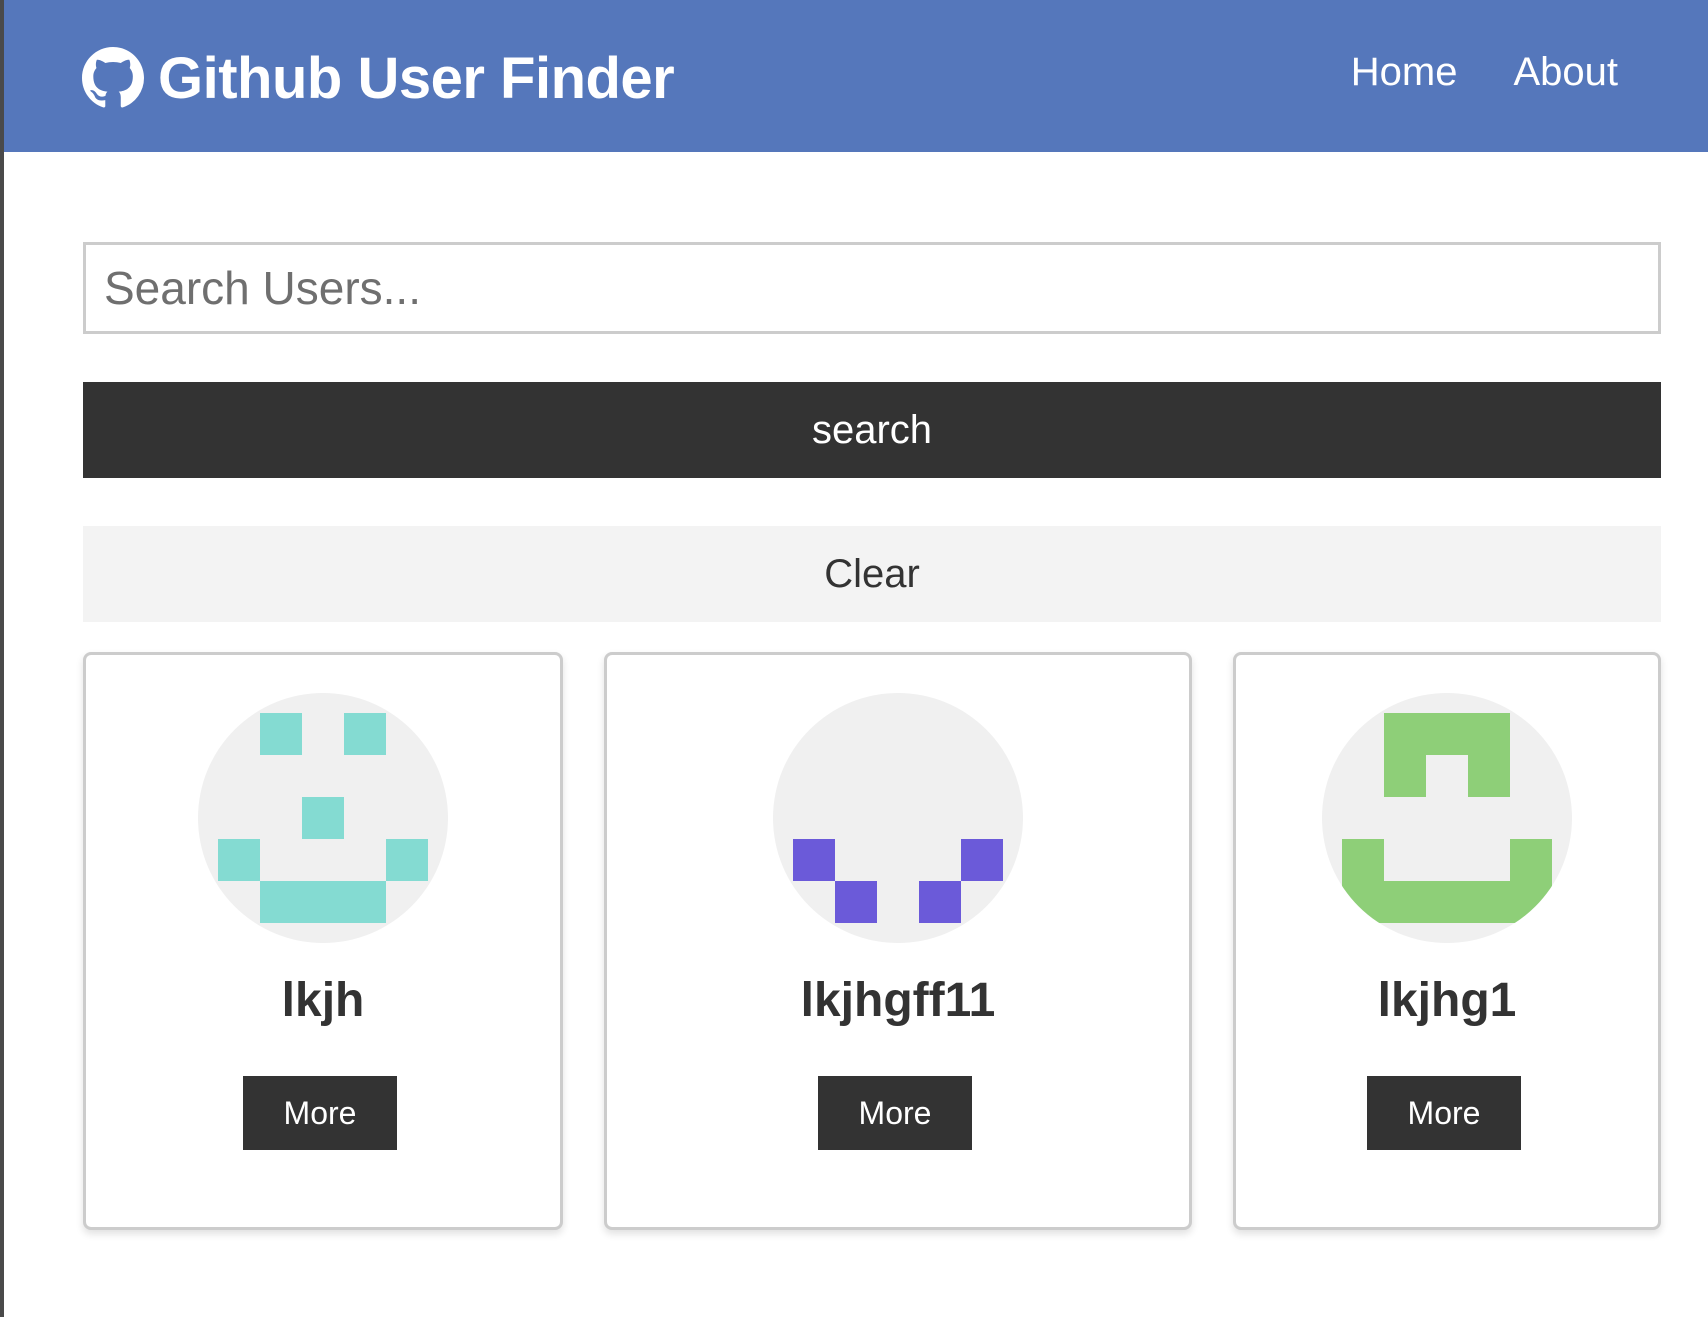 Image resolution: width=1708 pixels, height=1317 pixels. What do you see at coordinates (1565, 72) in the screenshot?
I see `nav-link-about: About` at bounding box center [1565, 72].